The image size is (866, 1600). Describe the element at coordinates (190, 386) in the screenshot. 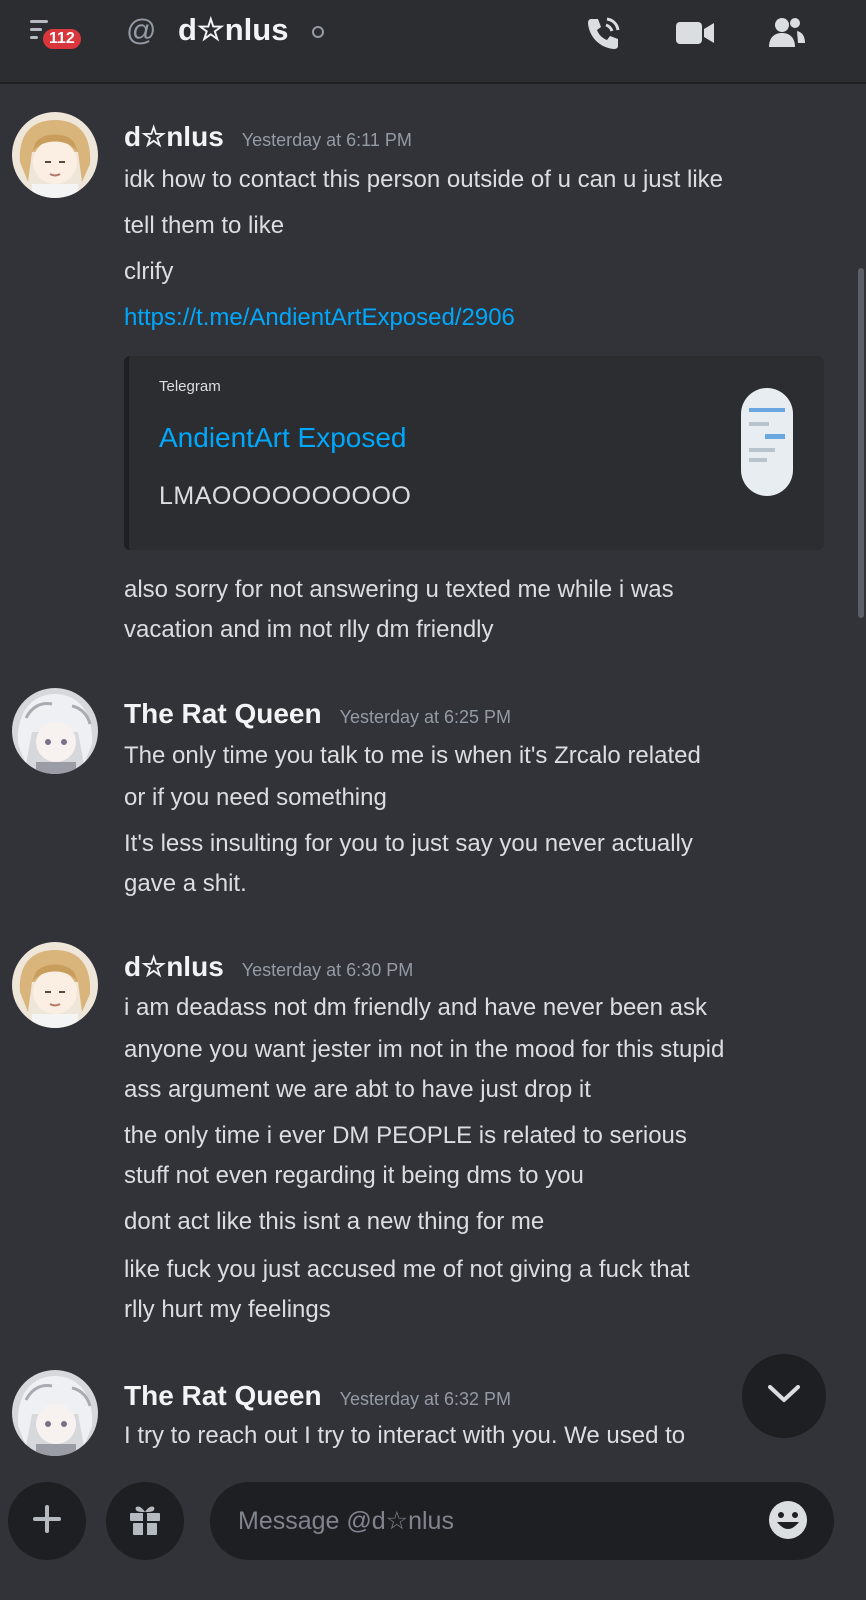

I see `embed-provider: Telegram` at that location.